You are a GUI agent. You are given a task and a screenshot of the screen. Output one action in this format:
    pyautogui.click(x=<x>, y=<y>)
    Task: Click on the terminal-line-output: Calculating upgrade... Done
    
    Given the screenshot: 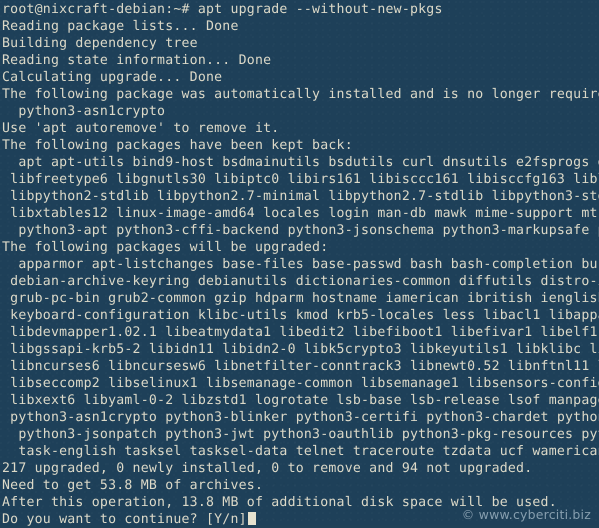 What is the action you would take?
    pyautogui.click(x=112, y=77)
    